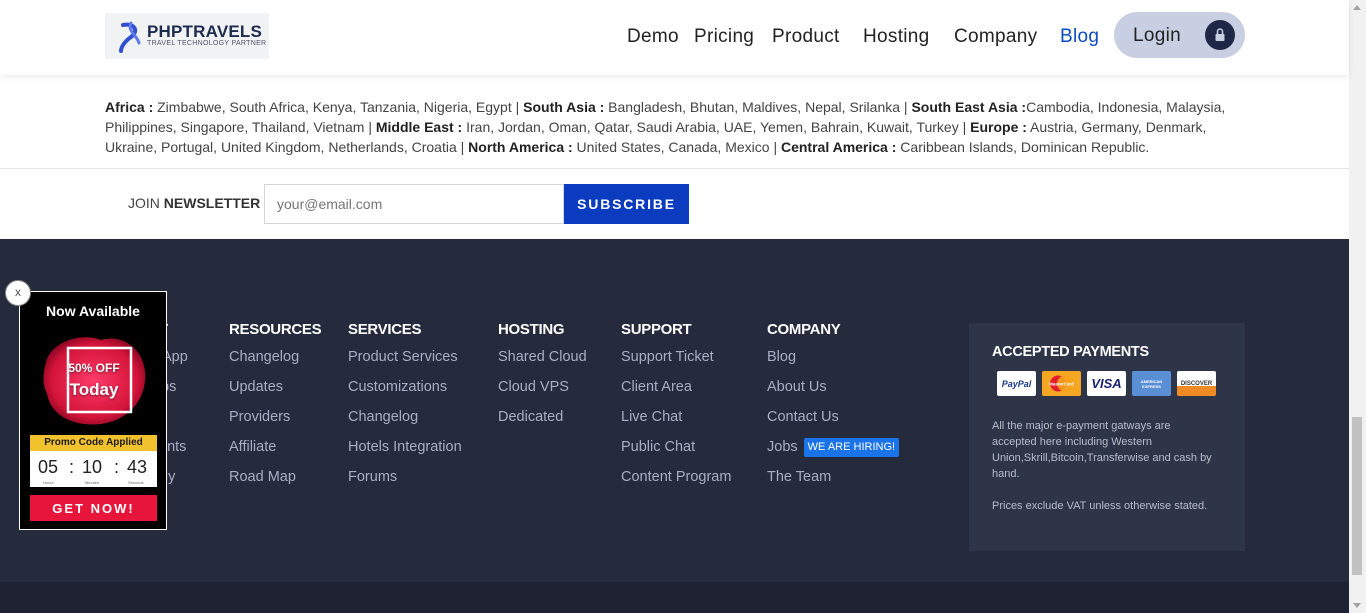 The width and height of the screenshot is (1366, 613). Describe the element at coordinates (92, 482) in the screenshot. I see `timer-minutes-label: Minutes` at that location.